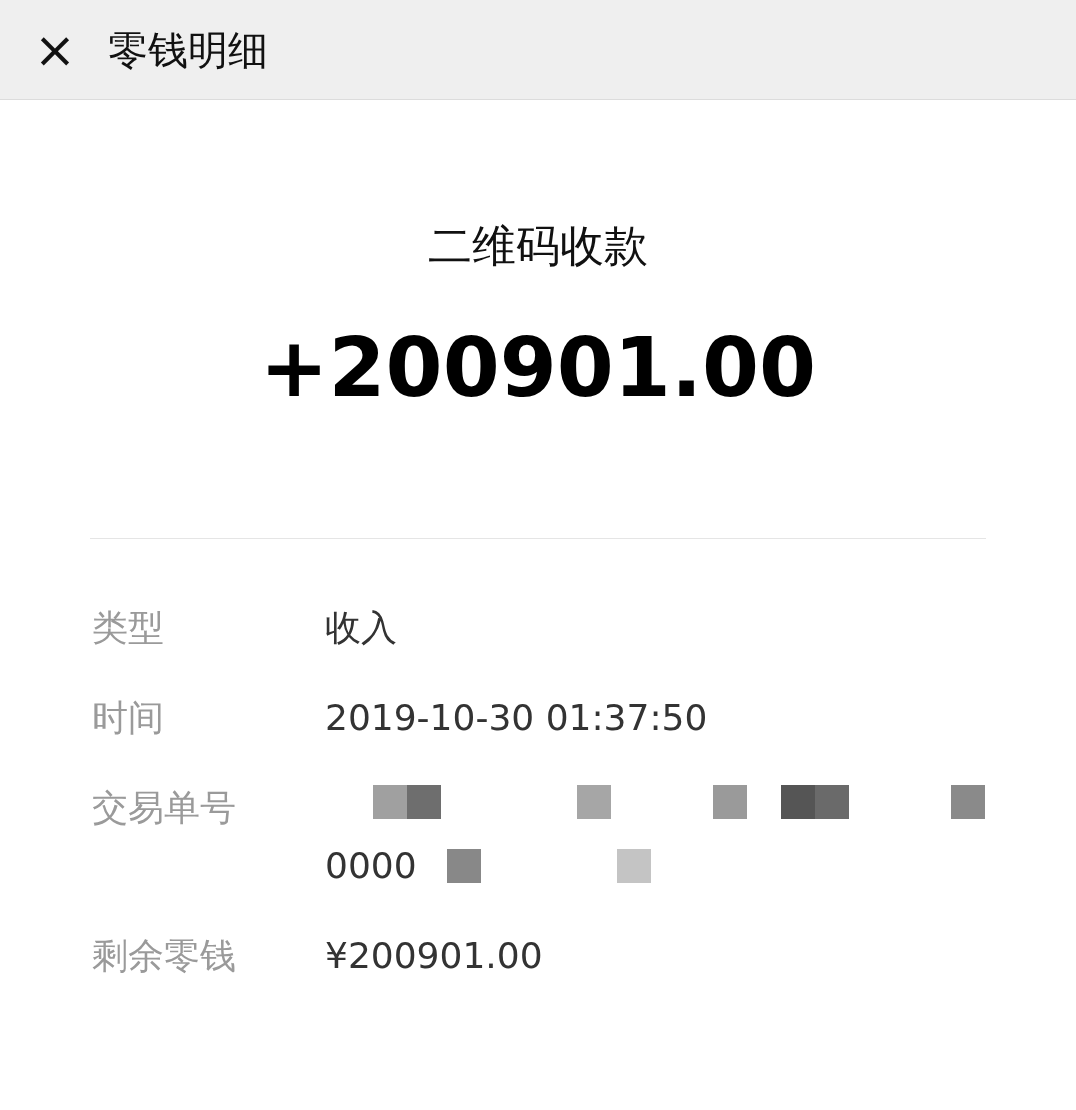 The width and height of the screenshot is (1076, 1110). Describe the element at coordinates (434, 956) in the screenshot. I see `field-value: ¥200901.00` at that location.